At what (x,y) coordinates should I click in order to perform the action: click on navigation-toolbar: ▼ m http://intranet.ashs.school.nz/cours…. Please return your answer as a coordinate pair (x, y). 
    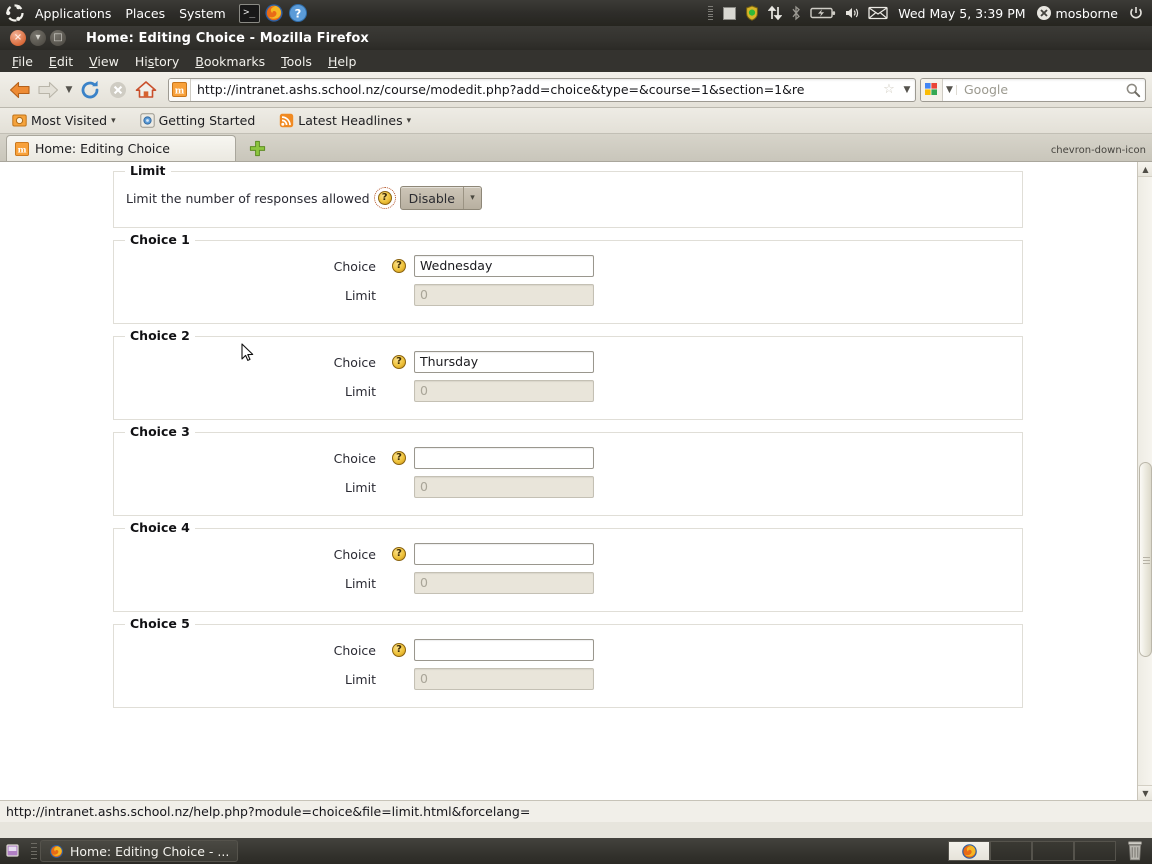
    Looking at the image, I should click on (576, 90).